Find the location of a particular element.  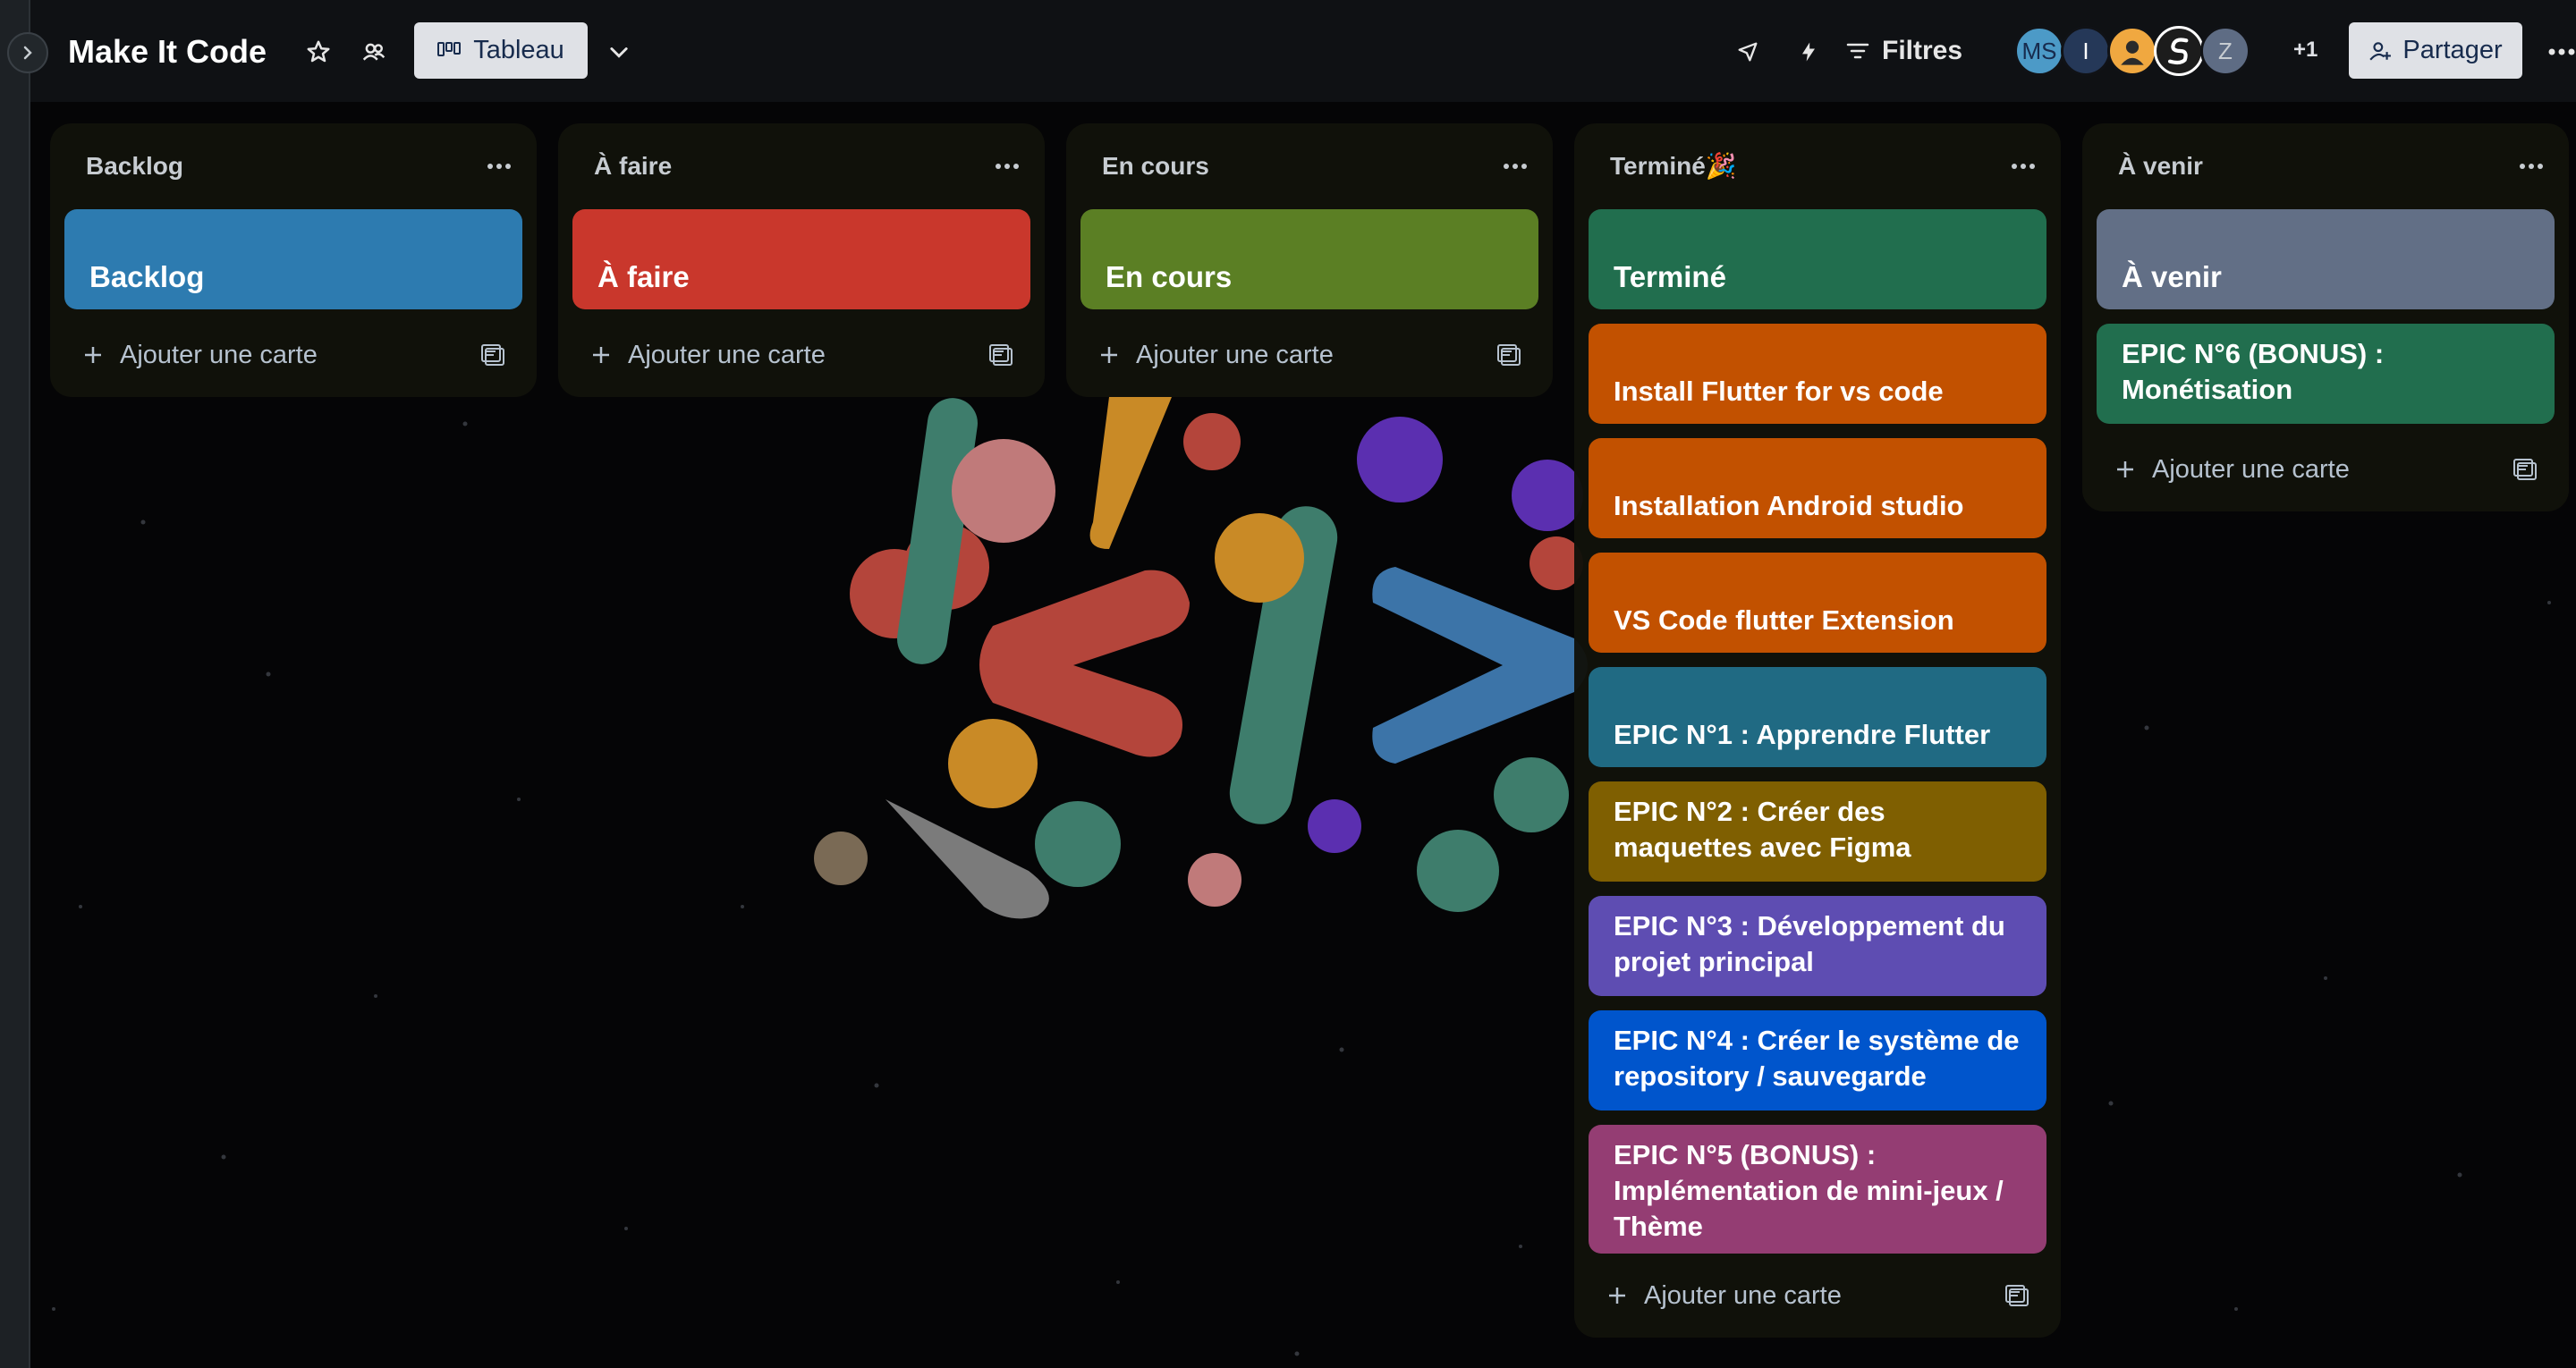

view-switcher-button: Tableau is located at coordinates (501, 51).